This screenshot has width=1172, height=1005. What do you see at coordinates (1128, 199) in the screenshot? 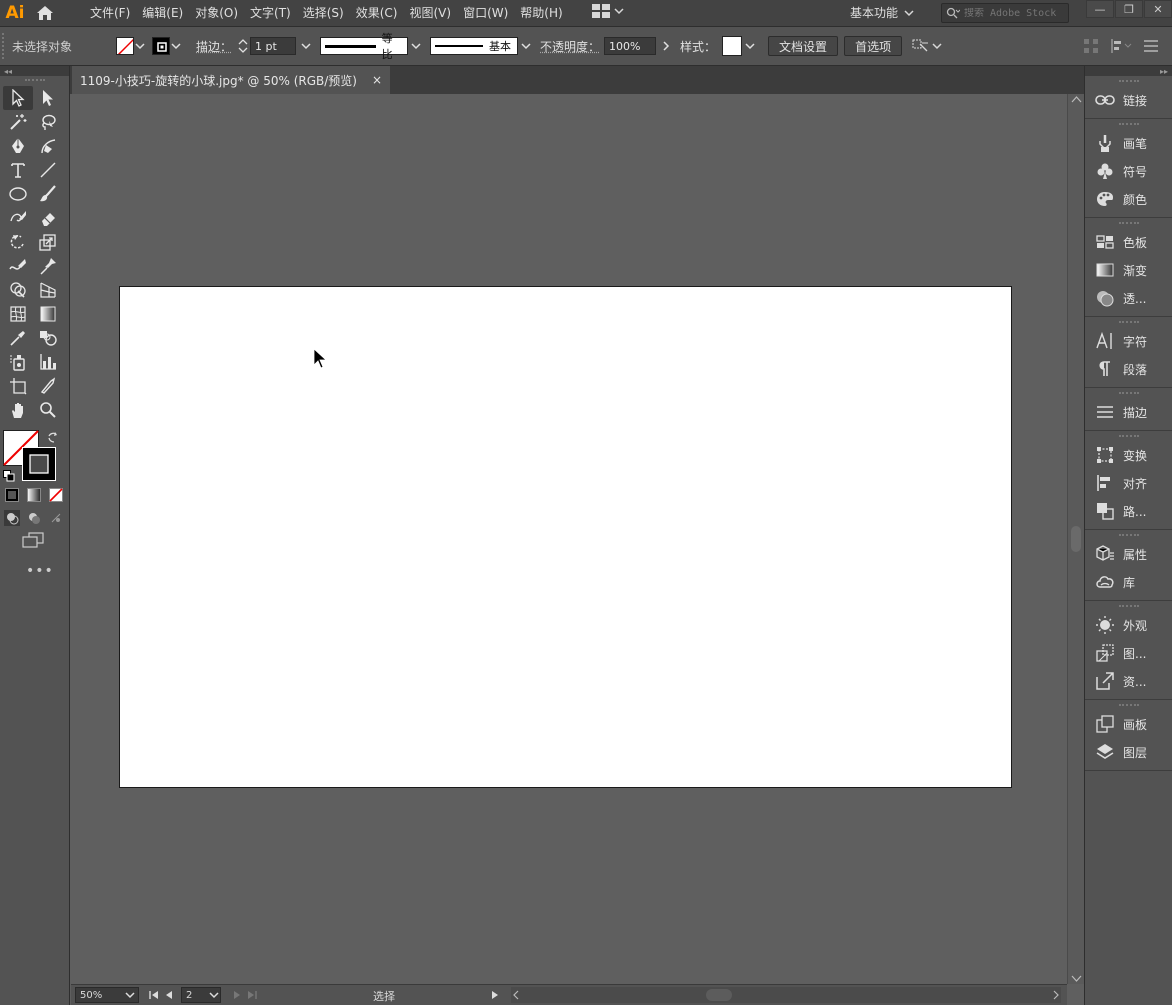
I see `panel-button-color: 颜色` at bounding box center [1128, 199].